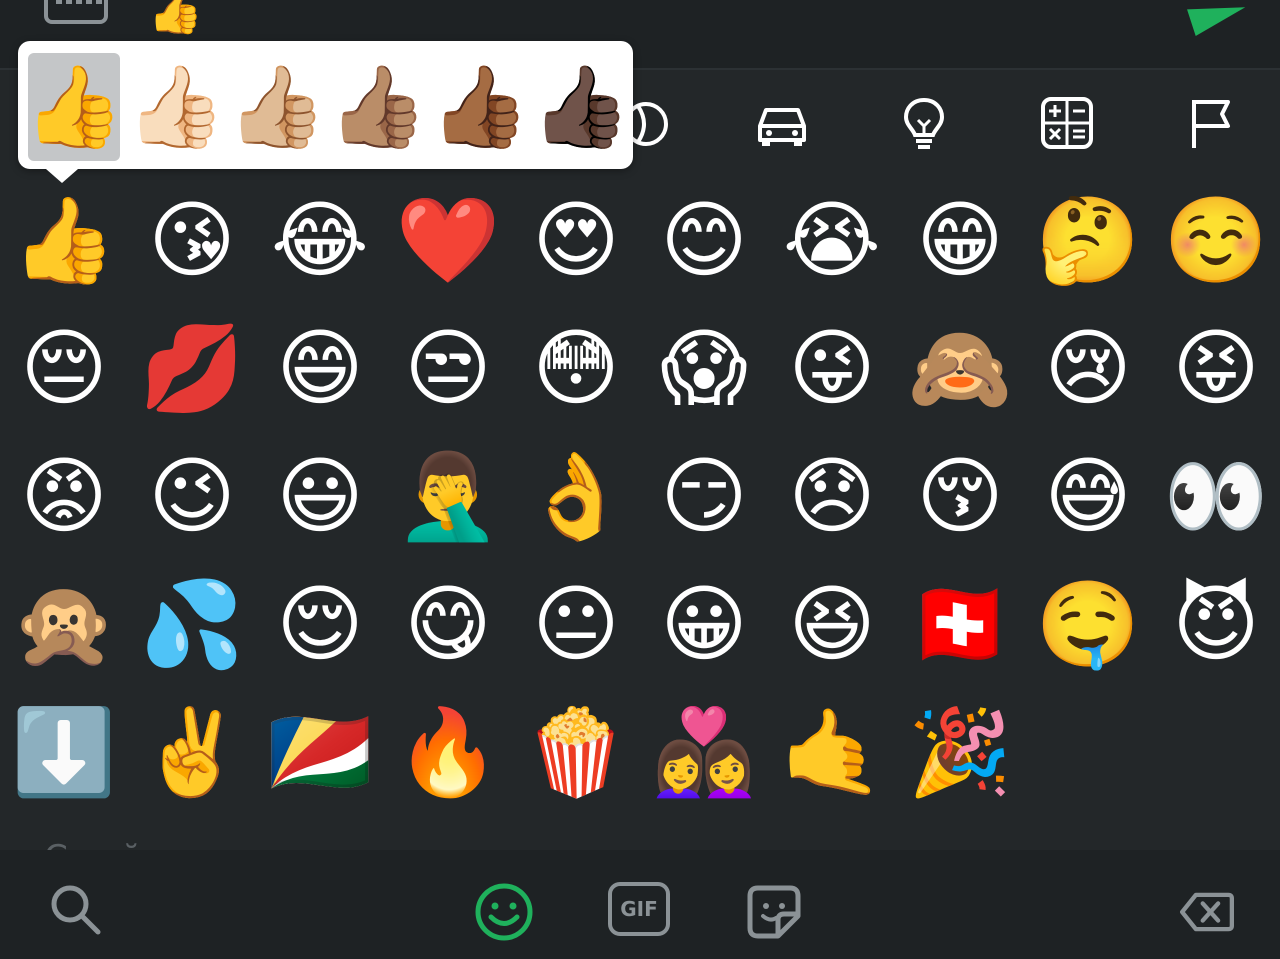  Describe the element at coordinates (1216, 240) in the screenshot. I see `emoji-key: ☺️` at that location.